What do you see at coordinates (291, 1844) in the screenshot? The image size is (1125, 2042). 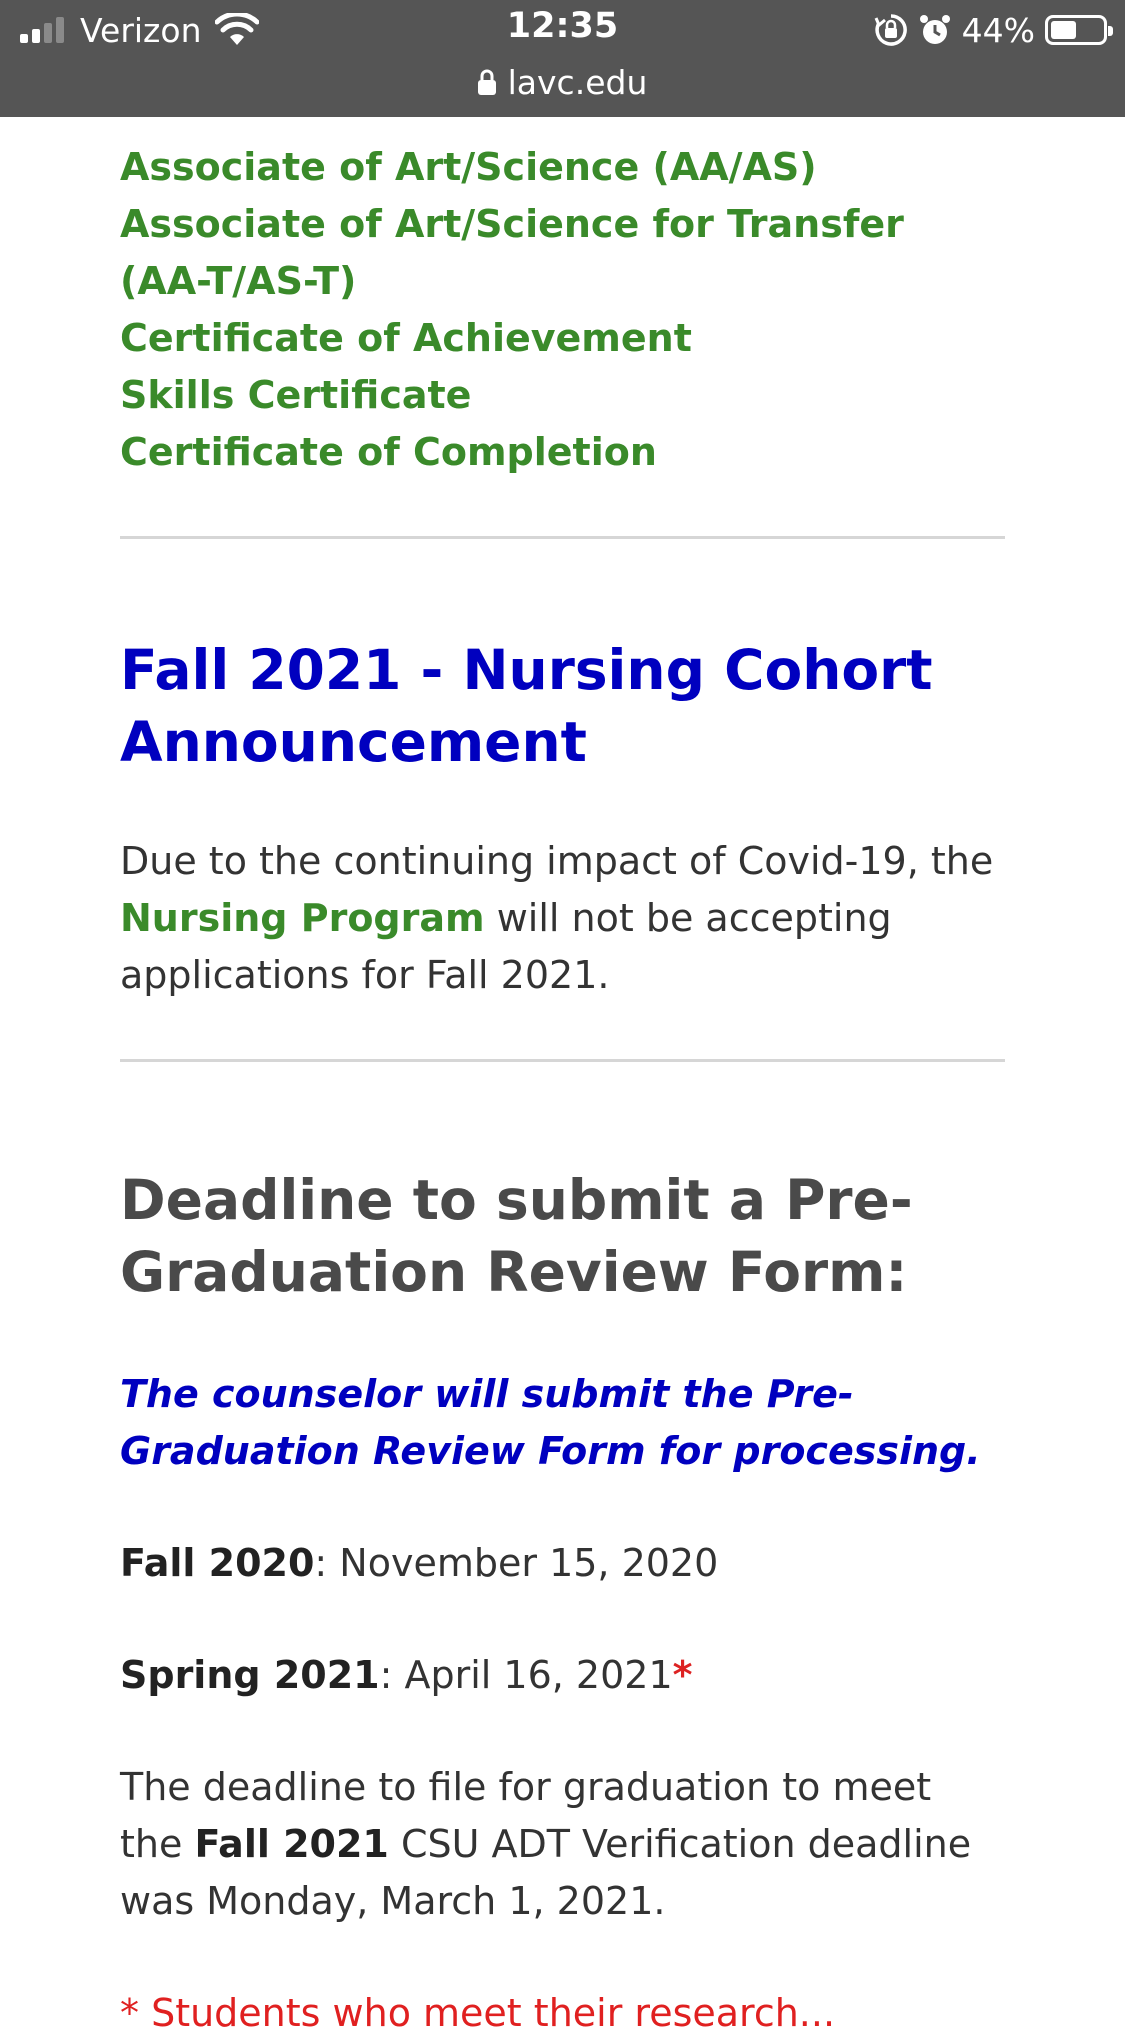 I see `adt-term: Fall 2021` at bounding box center [291, 1844].